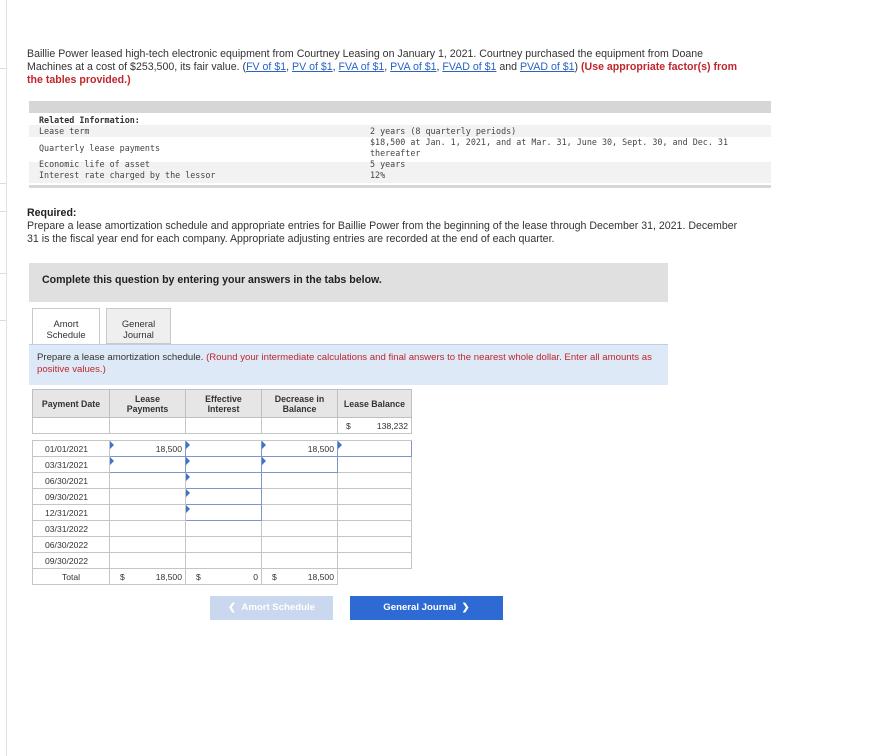 This screenshot has width=886, height=756. I want to click on link-pva-table: PVA of $1, so click(413, 67).